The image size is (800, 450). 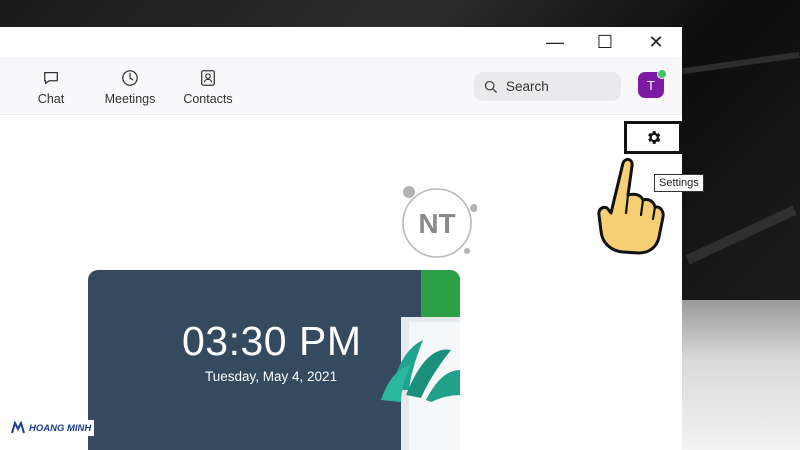 I want to click on avatar: T, so click(x=652, y=83).